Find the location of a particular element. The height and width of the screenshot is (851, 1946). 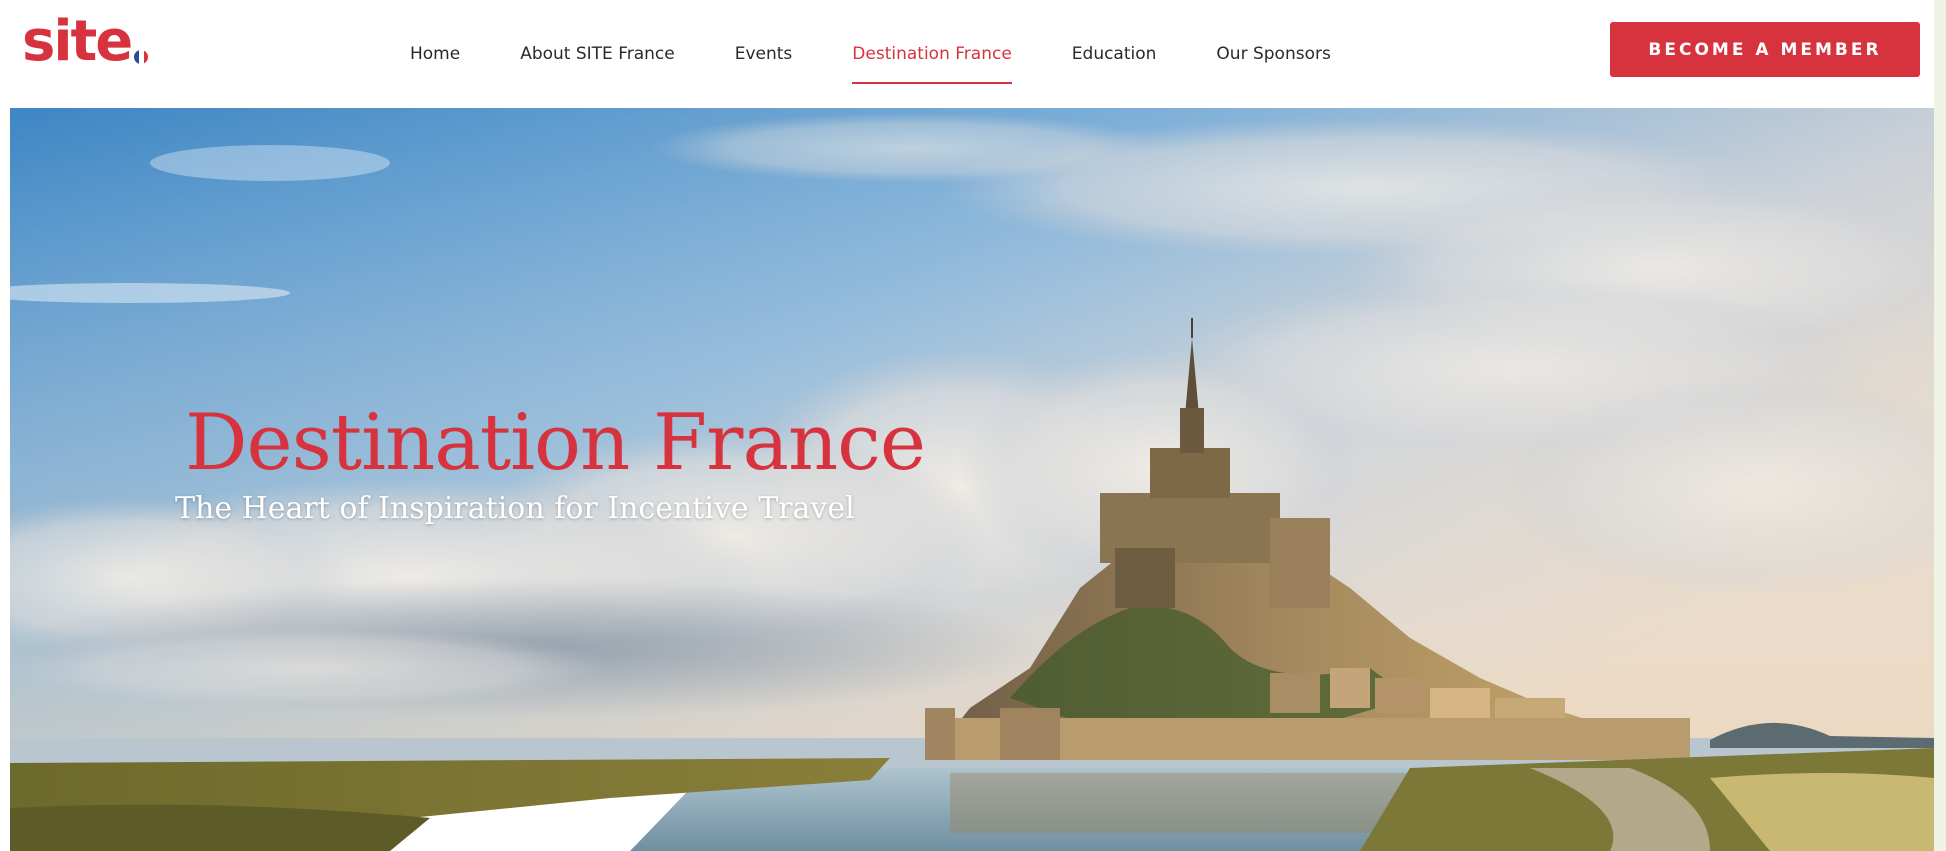

nav-item-our-sponsors: Our Sponsors is located at coordinates (1273, 54).